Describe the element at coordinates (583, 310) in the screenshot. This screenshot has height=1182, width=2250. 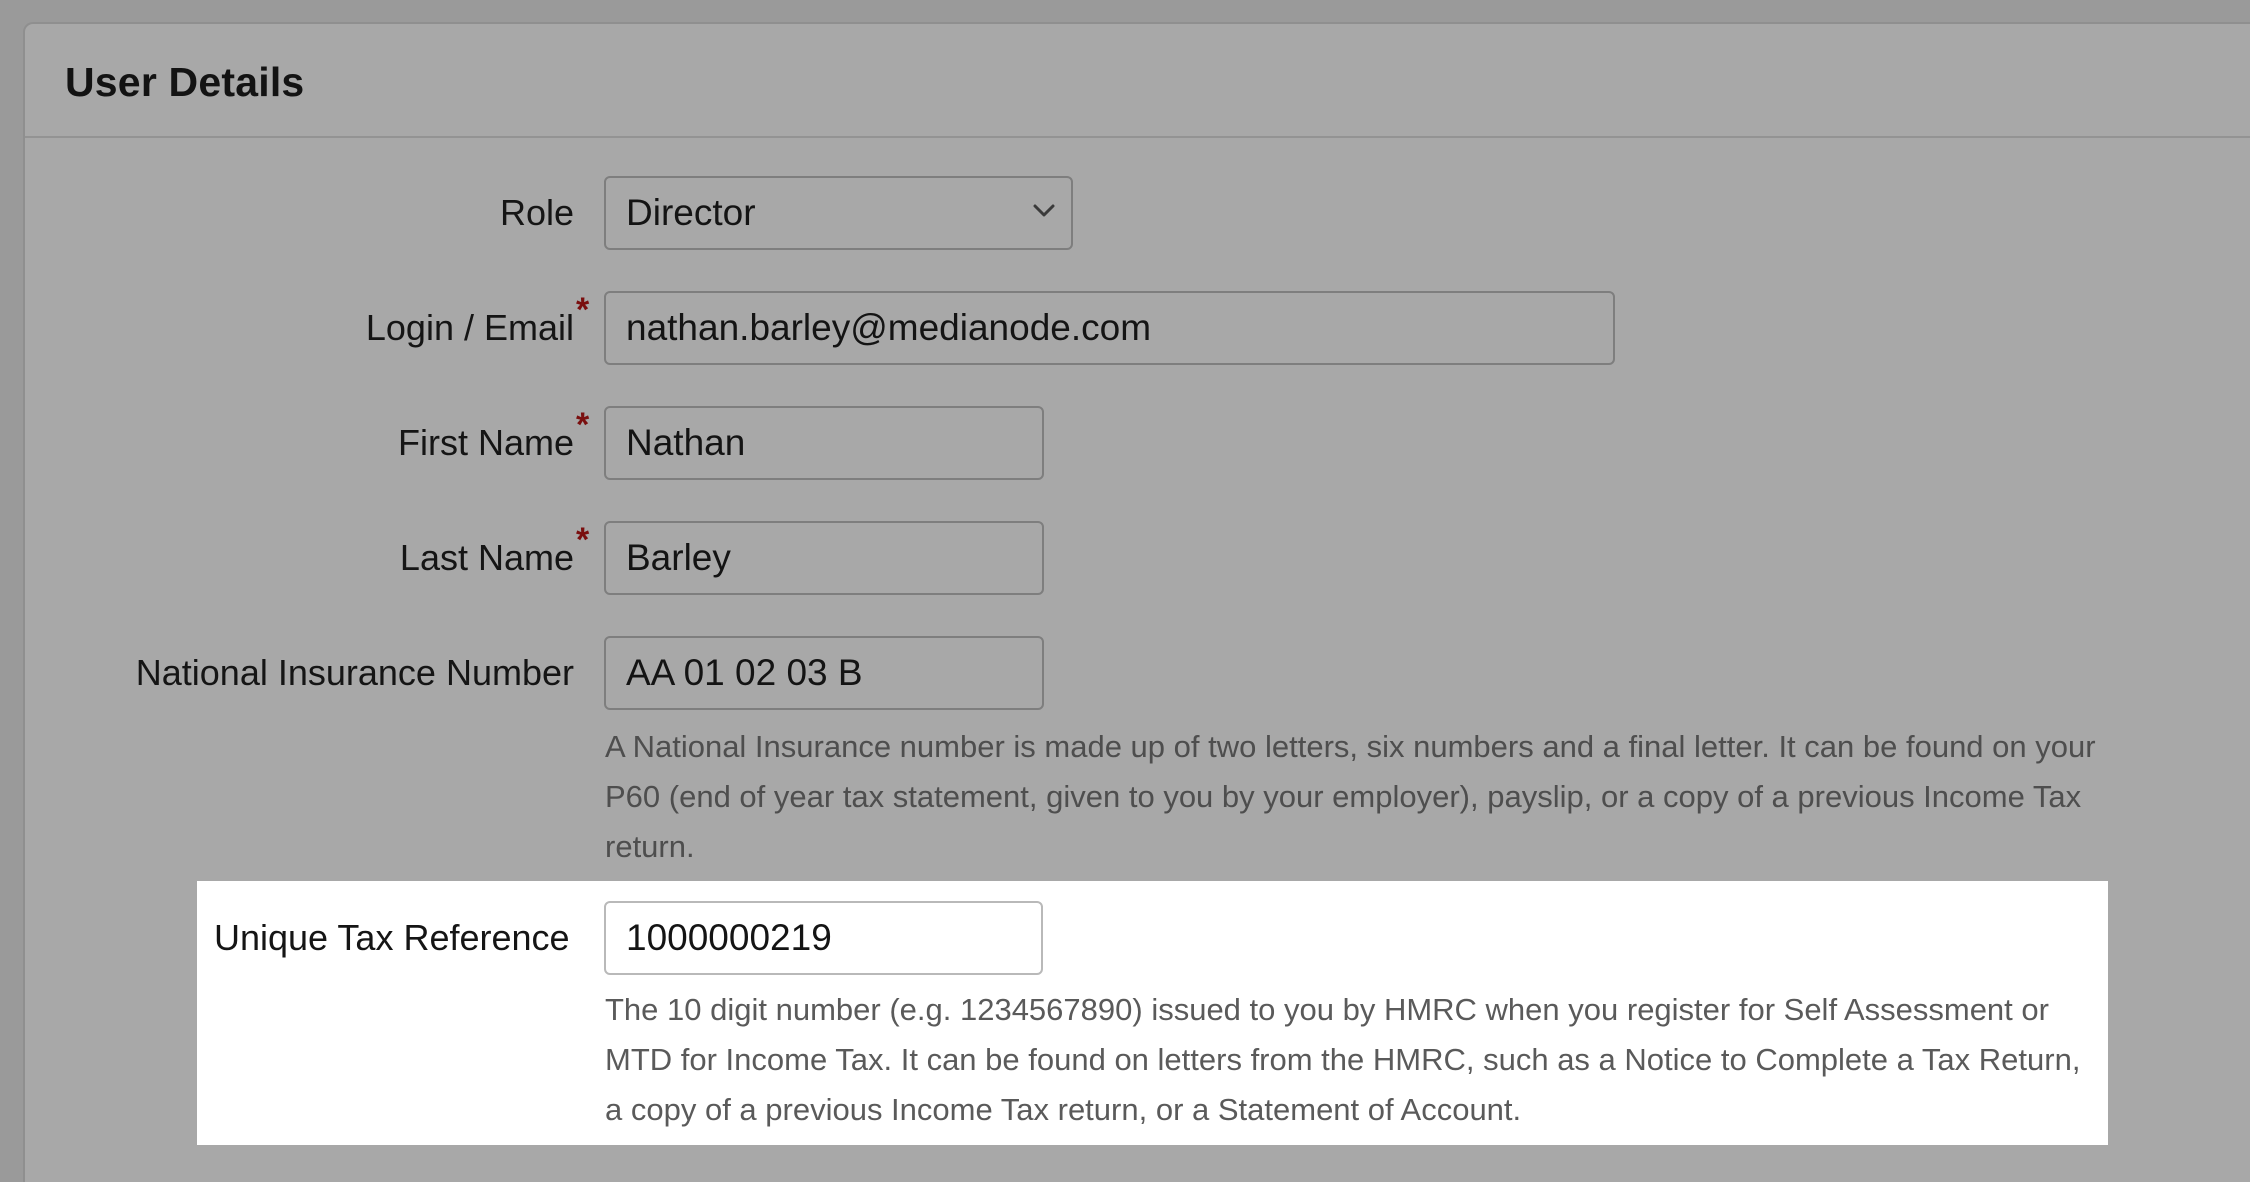
I see `email-required-mark: *` at that location.